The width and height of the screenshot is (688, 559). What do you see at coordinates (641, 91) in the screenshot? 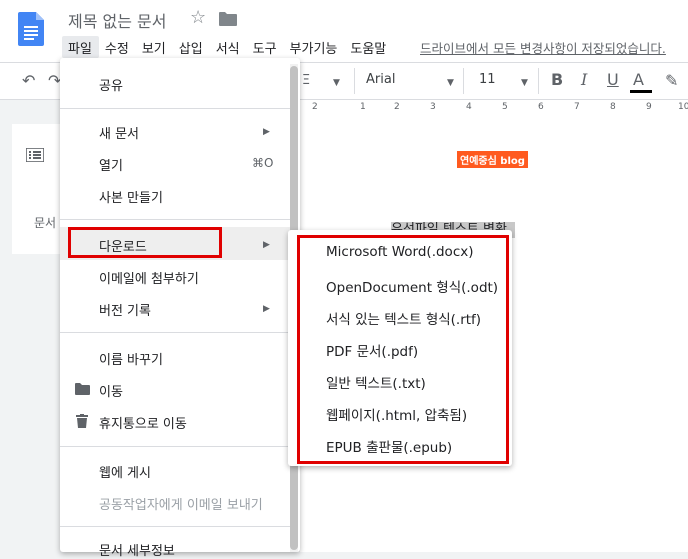
I see `text-color-swatch` at bounding box center [641, 91].